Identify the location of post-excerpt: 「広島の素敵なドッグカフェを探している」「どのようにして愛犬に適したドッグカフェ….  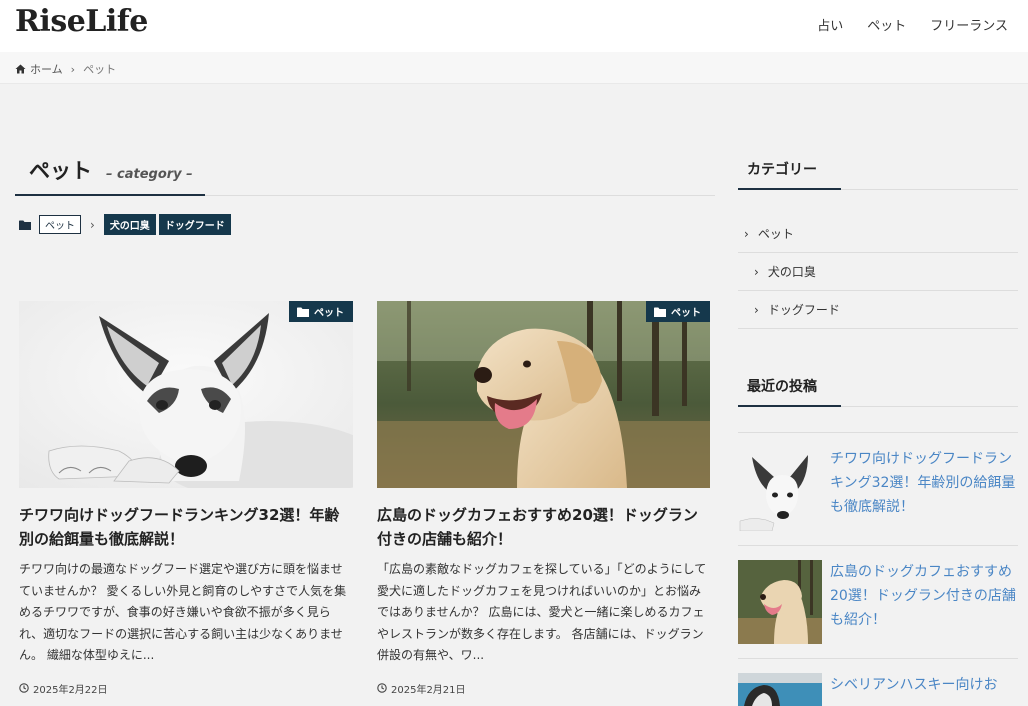
(542, 612).